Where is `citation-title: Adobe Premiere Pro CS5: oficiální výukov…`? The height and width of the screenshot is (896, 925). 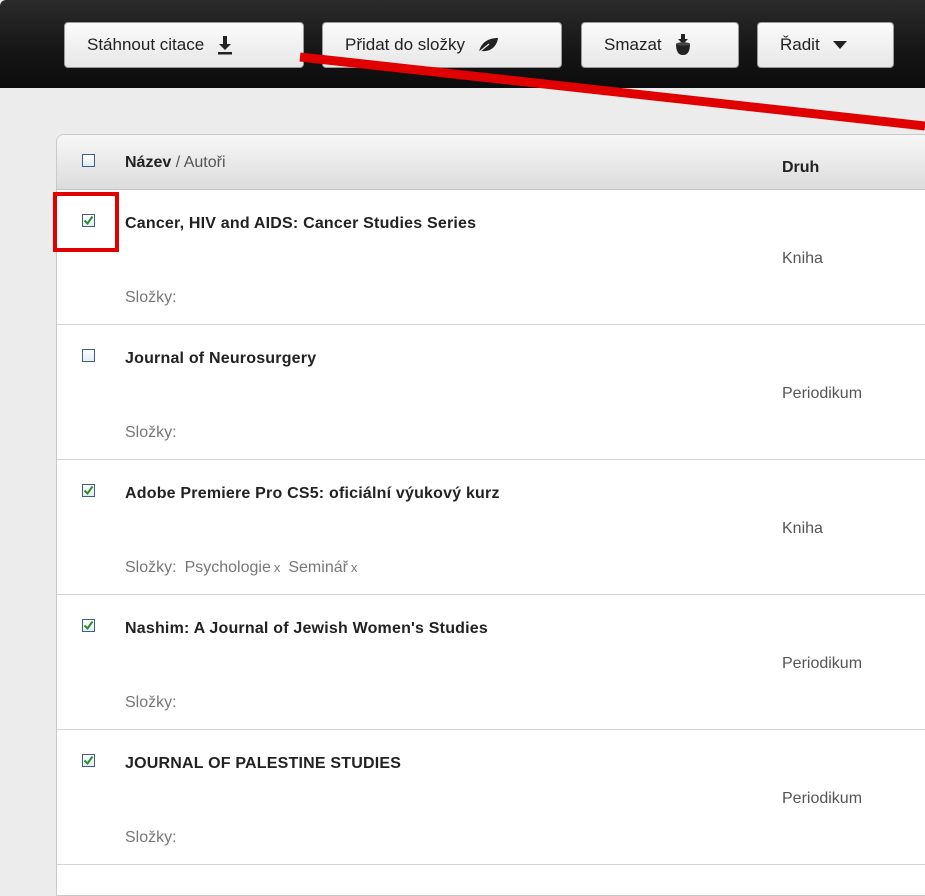 citation-title: Adobe Premiere Pro CS5: oficiální výukov… is located at coordinates (312, 494).